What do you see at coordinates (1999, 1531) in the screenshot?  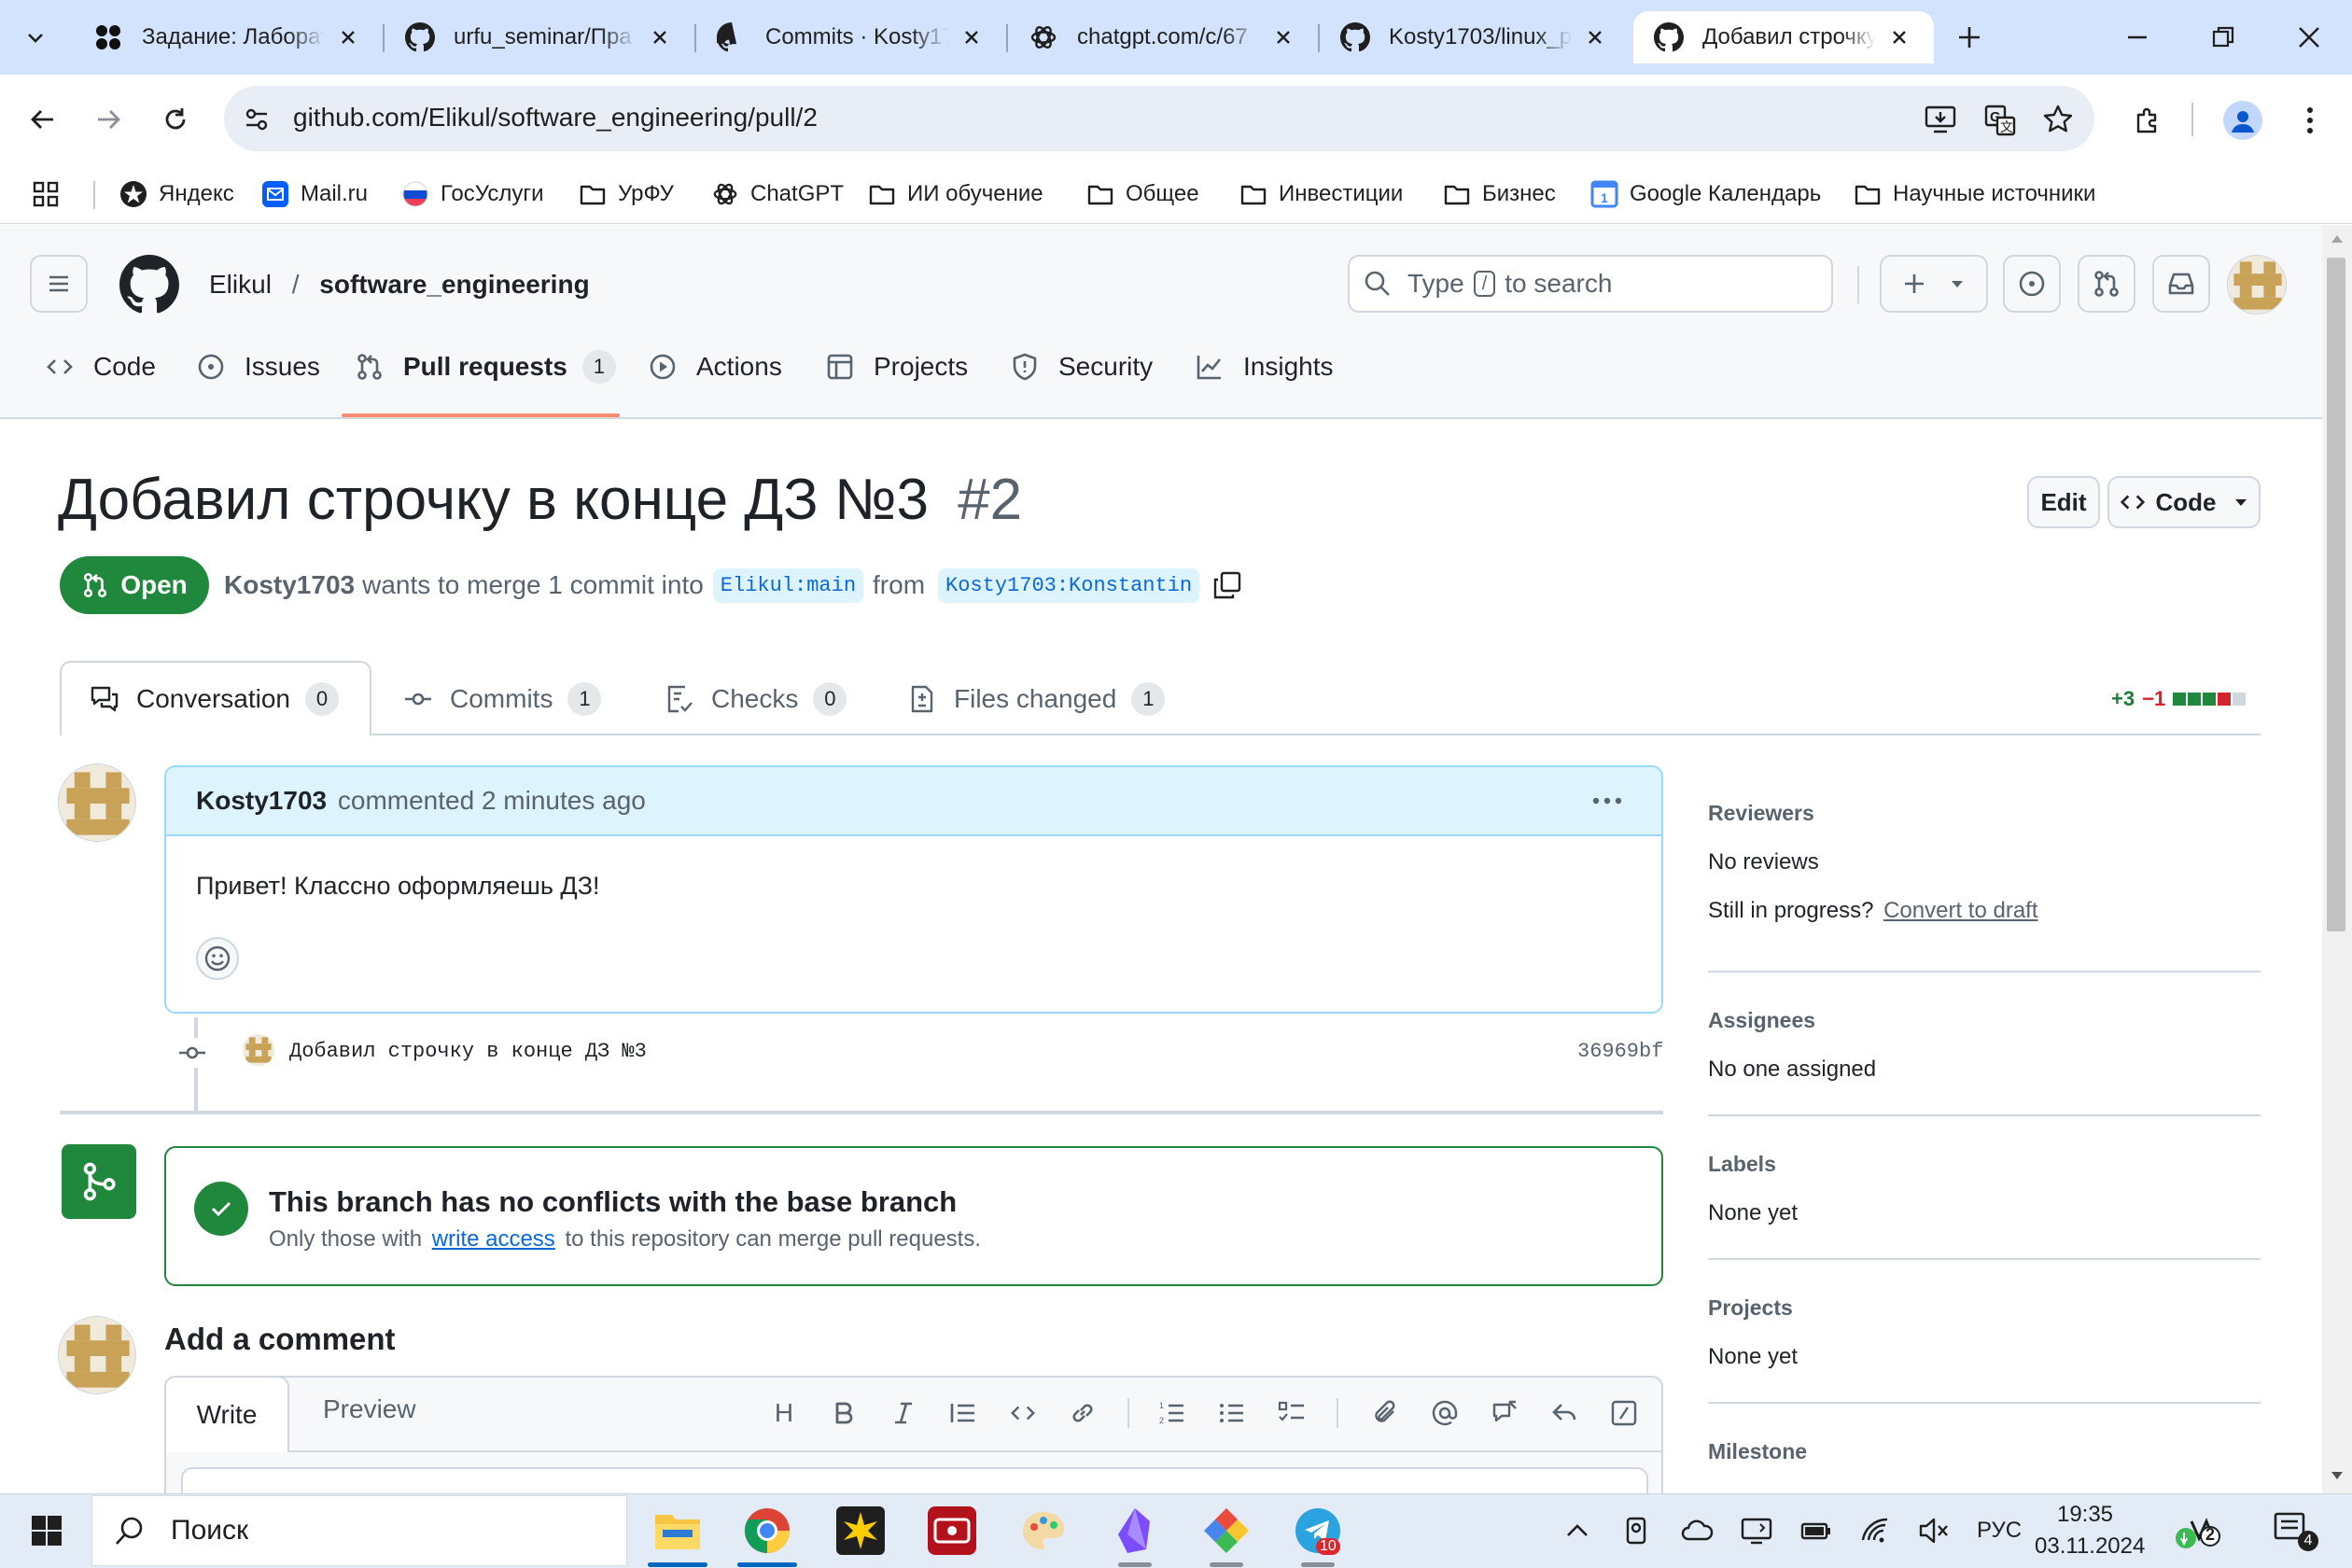 I see `input-language-indicator: РУС` at bounding box center [1999, 1531].